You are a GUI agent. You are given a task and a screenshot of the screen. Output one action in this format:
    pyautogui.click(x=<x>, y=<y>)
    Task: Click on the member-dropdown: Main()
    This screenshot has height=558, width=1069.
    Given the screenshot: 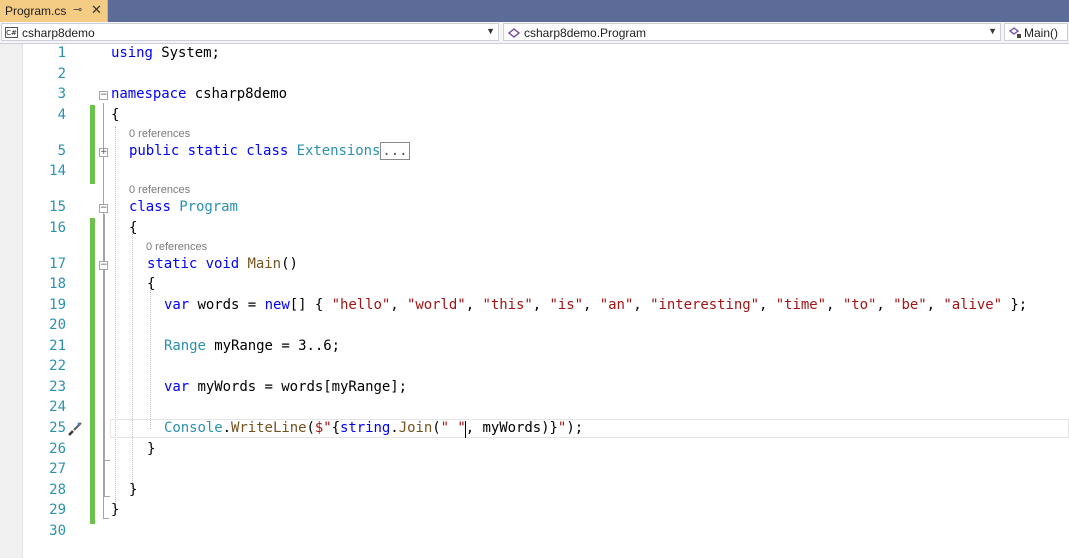 What is the action you would take?
    pyautogui.click(x=1036, y=32)
    